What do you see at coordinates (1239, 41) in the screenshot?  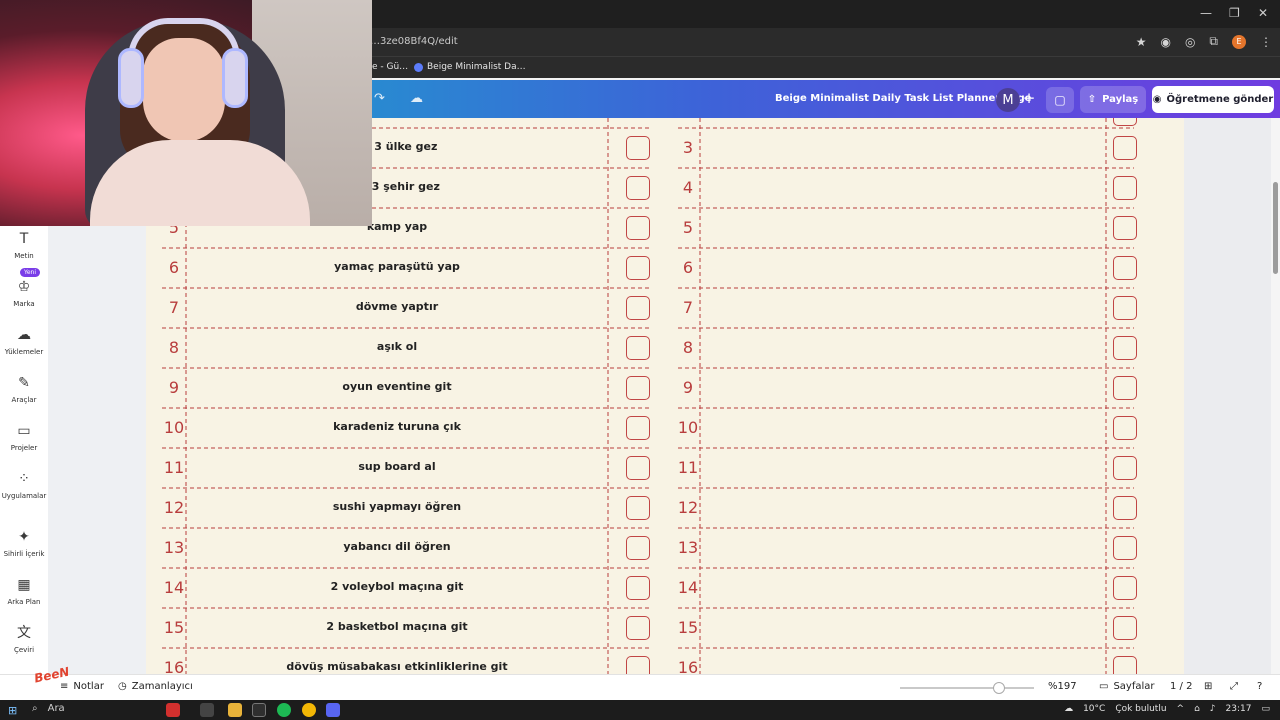 I see `profile-avatar: E` at bounding box center [1239, 41].